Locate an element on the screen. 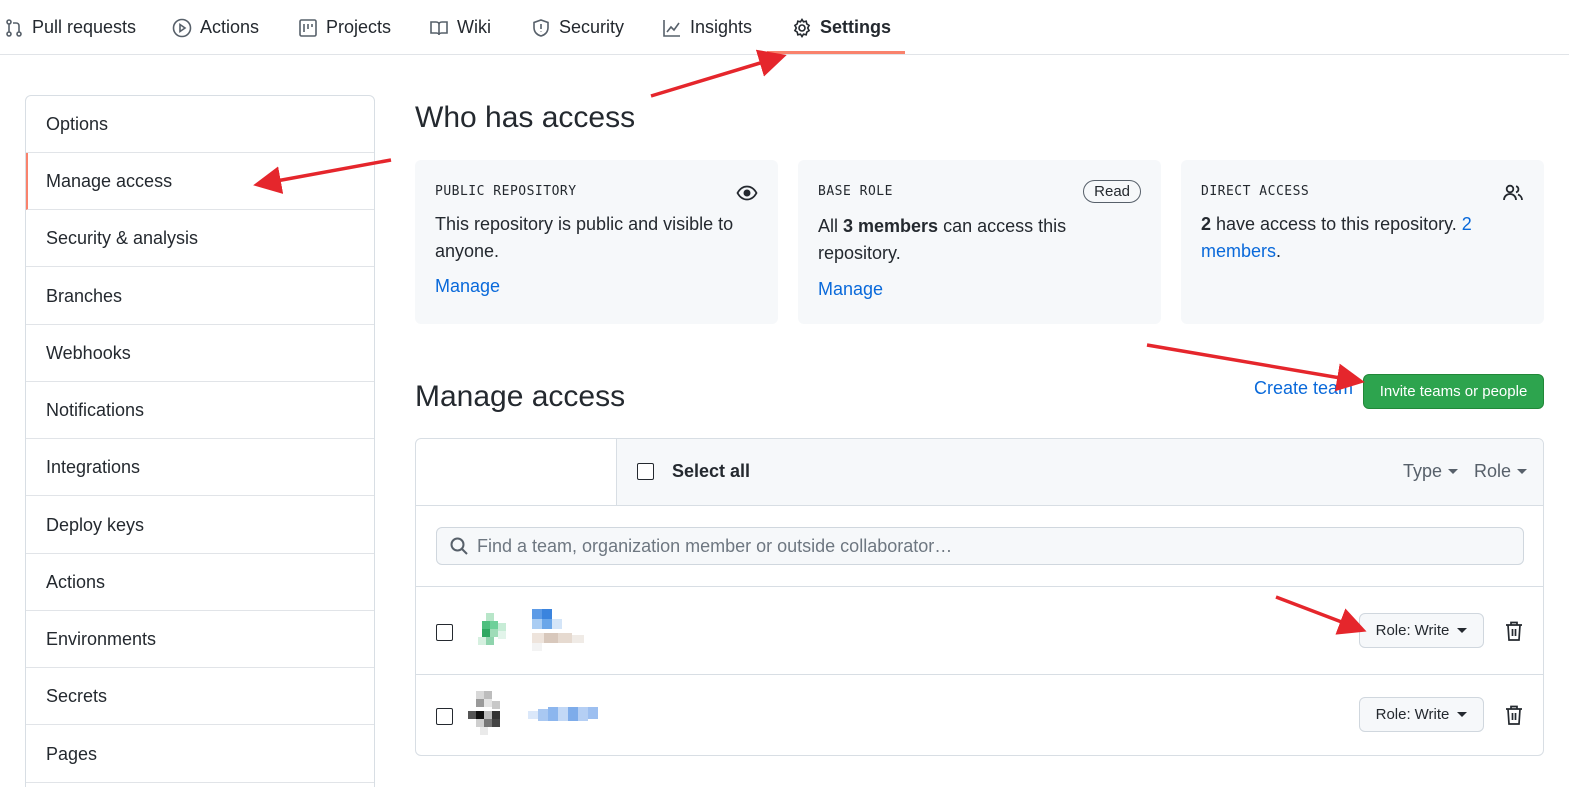 The image size is (1569, 787). tab-actions: Actions is located at coordinates (215, 27).